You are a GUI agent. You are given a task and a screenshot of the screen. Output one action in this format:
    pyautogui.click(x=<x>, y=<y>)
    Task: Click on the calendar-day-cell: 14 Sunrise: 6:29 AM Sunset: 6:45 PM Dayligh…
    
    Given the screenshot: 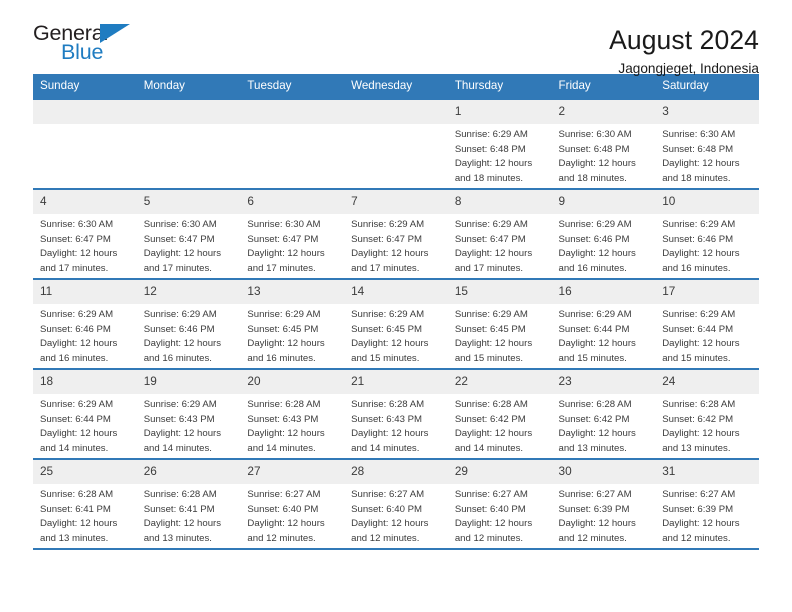 What is the action you would take?
    pyautogui.click(x=396, y=323)
    